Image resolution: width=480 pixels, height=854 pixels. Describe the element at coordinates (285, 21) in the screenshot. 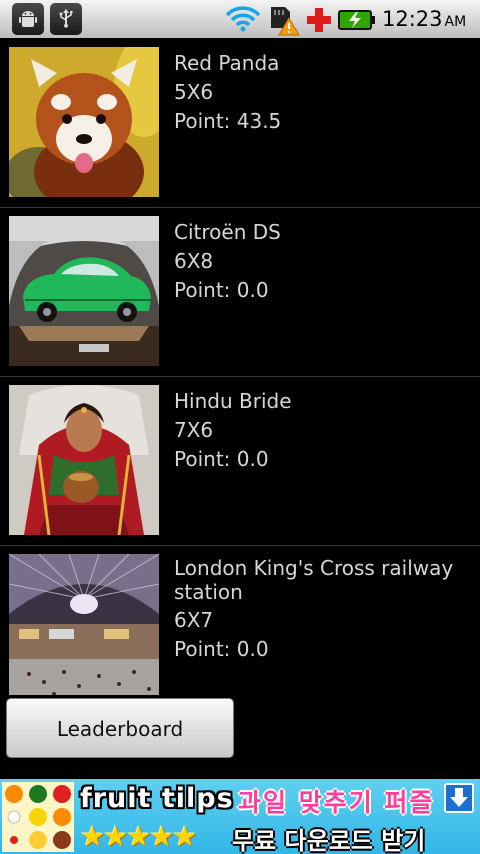

I see `sd-card-warning-icon` at that location.